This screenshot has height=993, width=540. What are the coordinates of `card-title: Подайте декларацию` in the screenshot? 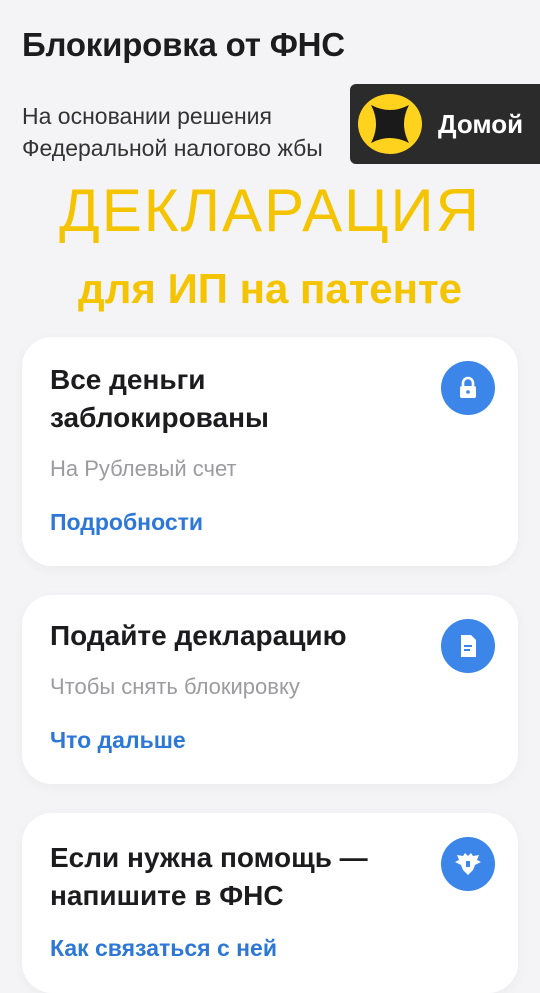 It's located at (198, 635).